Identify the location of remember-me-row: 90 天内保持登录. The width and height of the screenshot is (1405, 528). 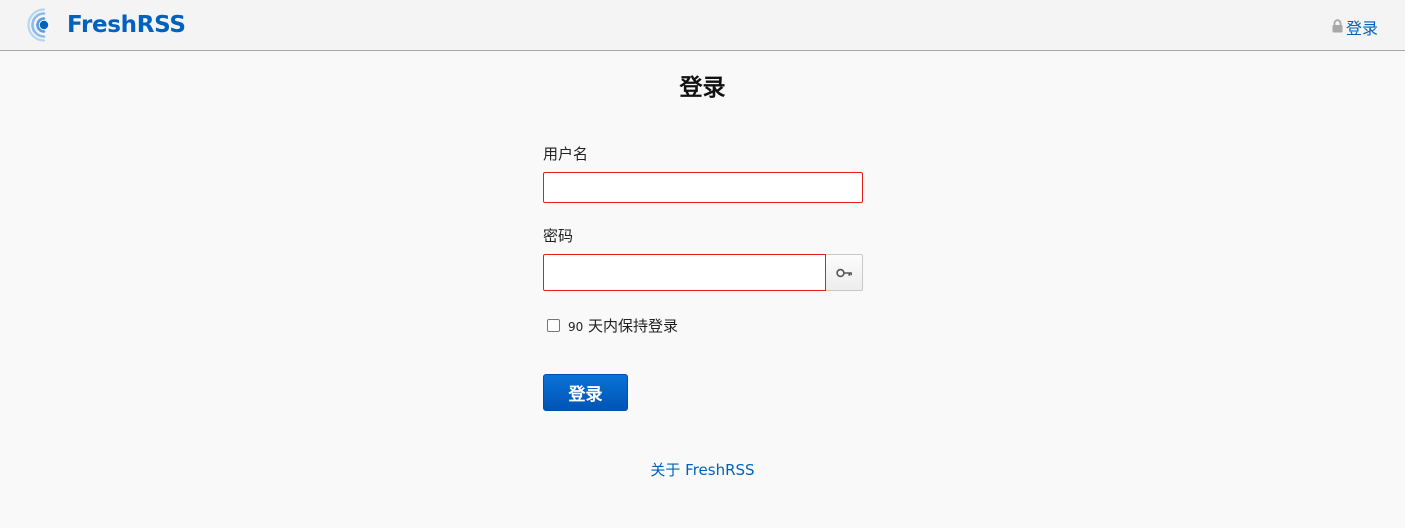
(612, 325).